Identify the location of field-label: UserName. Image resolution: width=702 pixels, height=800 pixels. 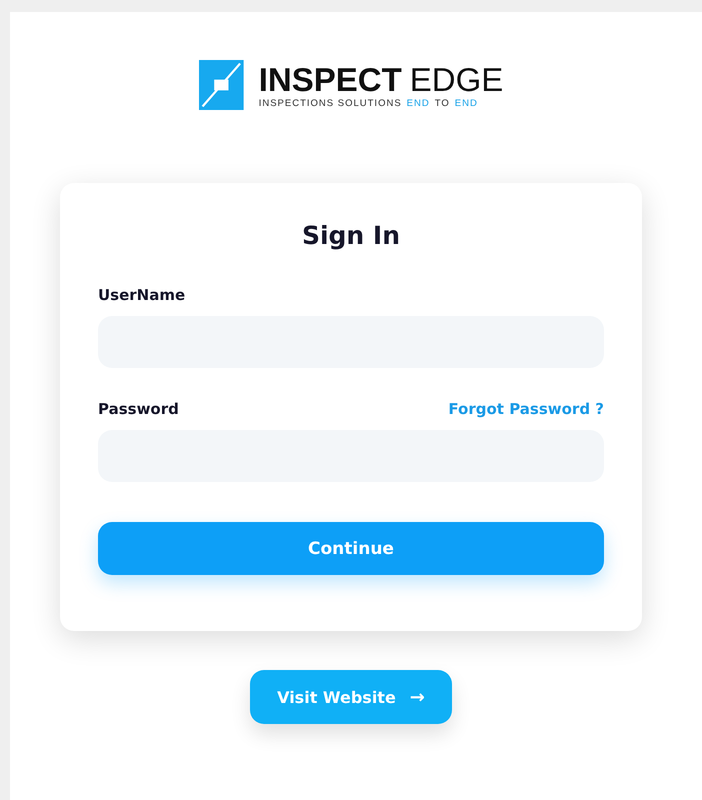
(142, 295).